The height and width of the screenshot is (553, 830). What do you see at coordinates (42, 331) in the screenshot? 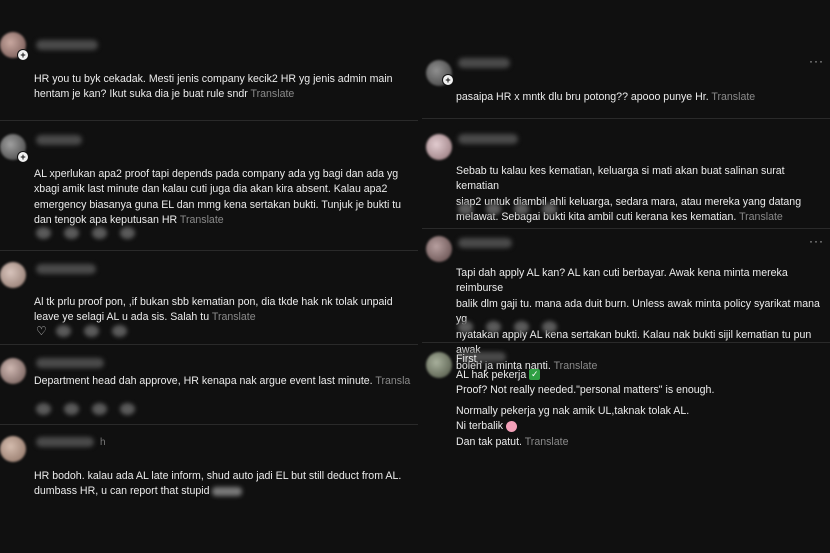
I see `heart-icon: ♡` at bounding box center [42, 331].